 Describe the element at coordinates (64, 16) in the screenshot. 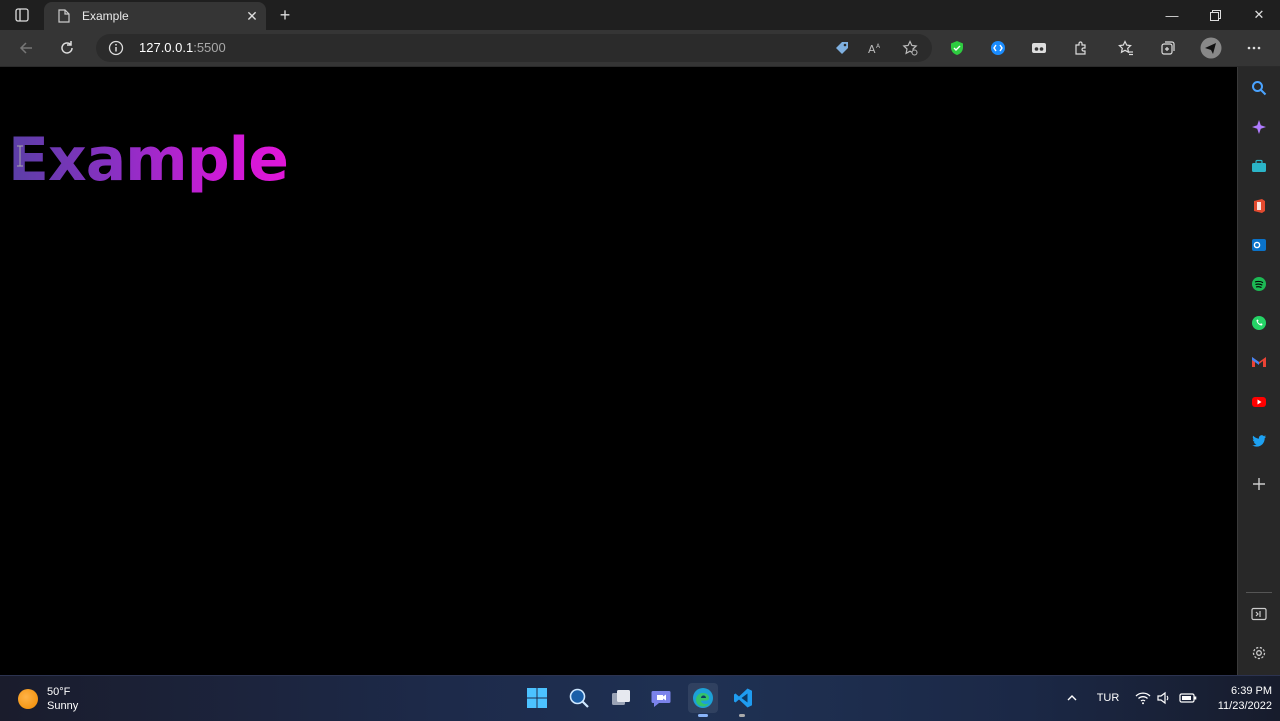

I see `page-icon` at that location.